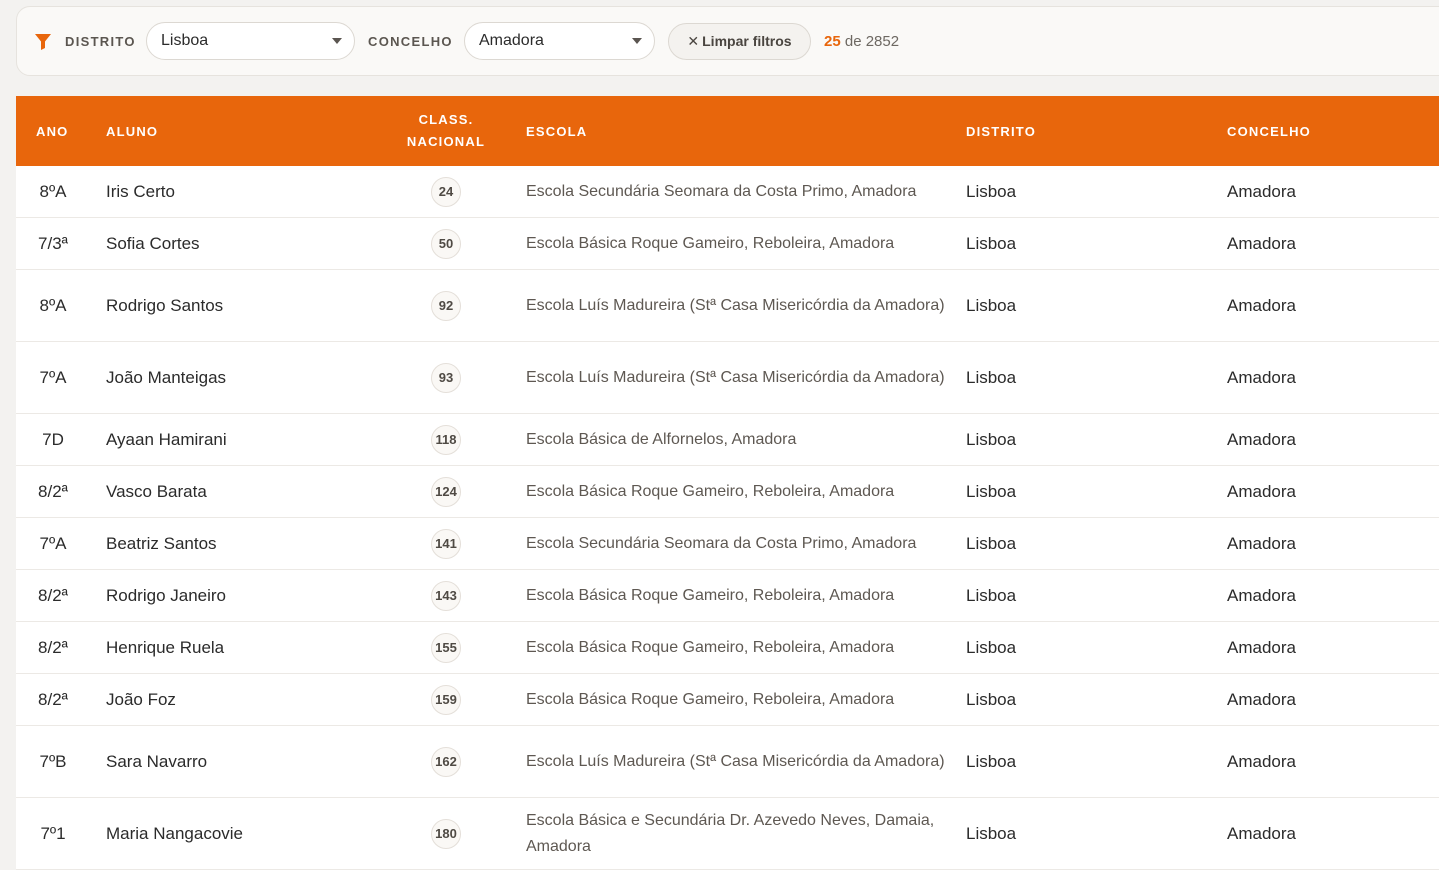 This screenshot has height=870, width=1439. Describe the element at coordinates (53, 439) in the screenshot. I see `cell-ano: 7D` at that location.